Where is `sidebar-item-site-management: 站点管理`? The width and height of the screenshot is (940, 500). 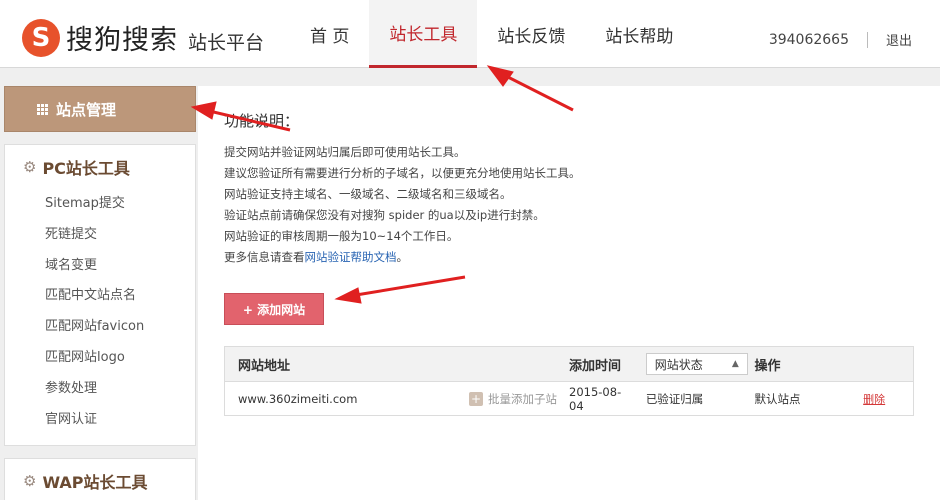
sidebar-item-site-management: 站点管理 is located at coordinates (100, 109).